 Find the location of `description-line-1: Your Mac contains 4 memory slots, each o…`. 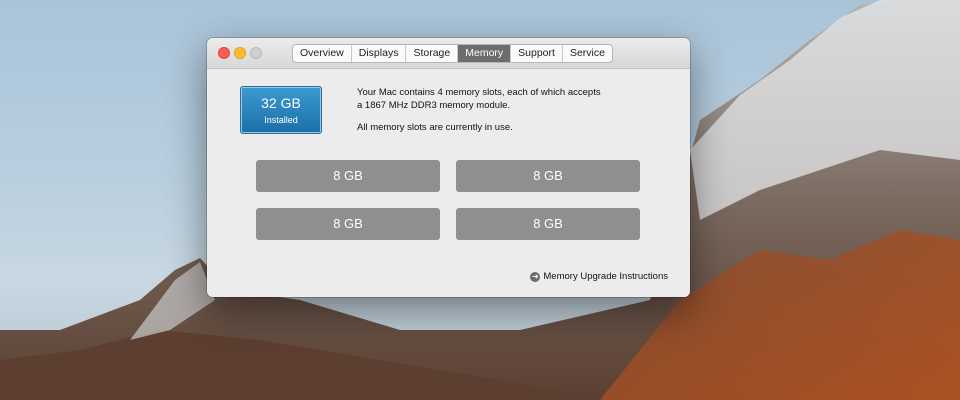

description-line-1: Your Mac contains 4 memory slots, each o… is located at coordinates (479, 92).